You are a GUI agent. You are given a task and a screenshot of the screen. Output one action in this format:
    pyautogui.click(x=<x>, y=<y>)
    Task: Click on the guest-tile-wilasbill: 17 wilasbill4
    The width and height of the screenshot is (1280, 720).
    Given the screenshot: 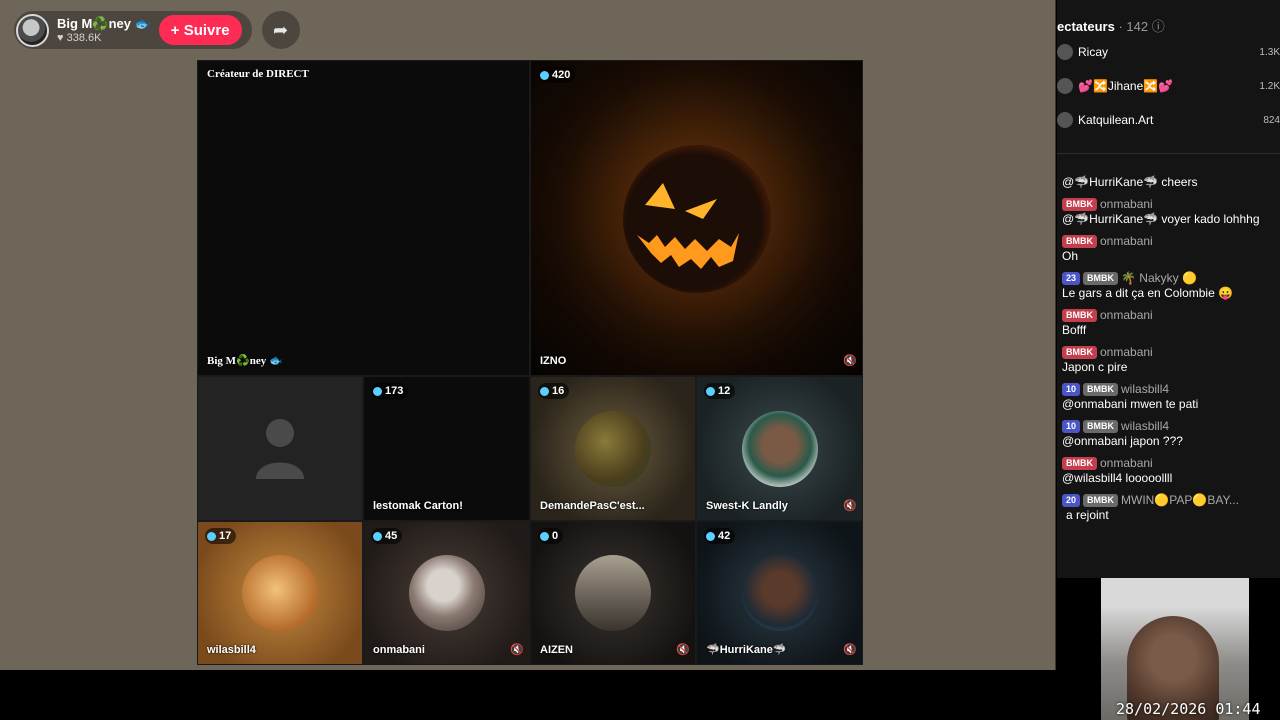 What is the action you would take?
    pyautogui.click(x=280, y=593)
    